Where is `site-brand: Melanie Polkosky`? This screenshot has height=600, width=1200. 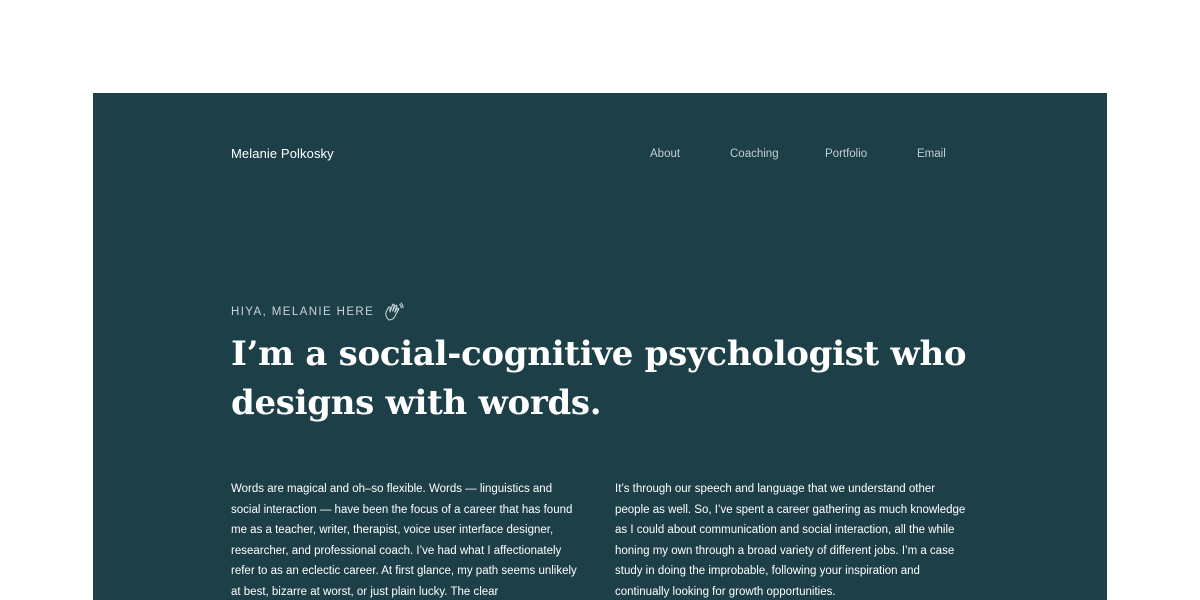
site-brand: Melanie Polkosky is located at coordinates (282, 153).